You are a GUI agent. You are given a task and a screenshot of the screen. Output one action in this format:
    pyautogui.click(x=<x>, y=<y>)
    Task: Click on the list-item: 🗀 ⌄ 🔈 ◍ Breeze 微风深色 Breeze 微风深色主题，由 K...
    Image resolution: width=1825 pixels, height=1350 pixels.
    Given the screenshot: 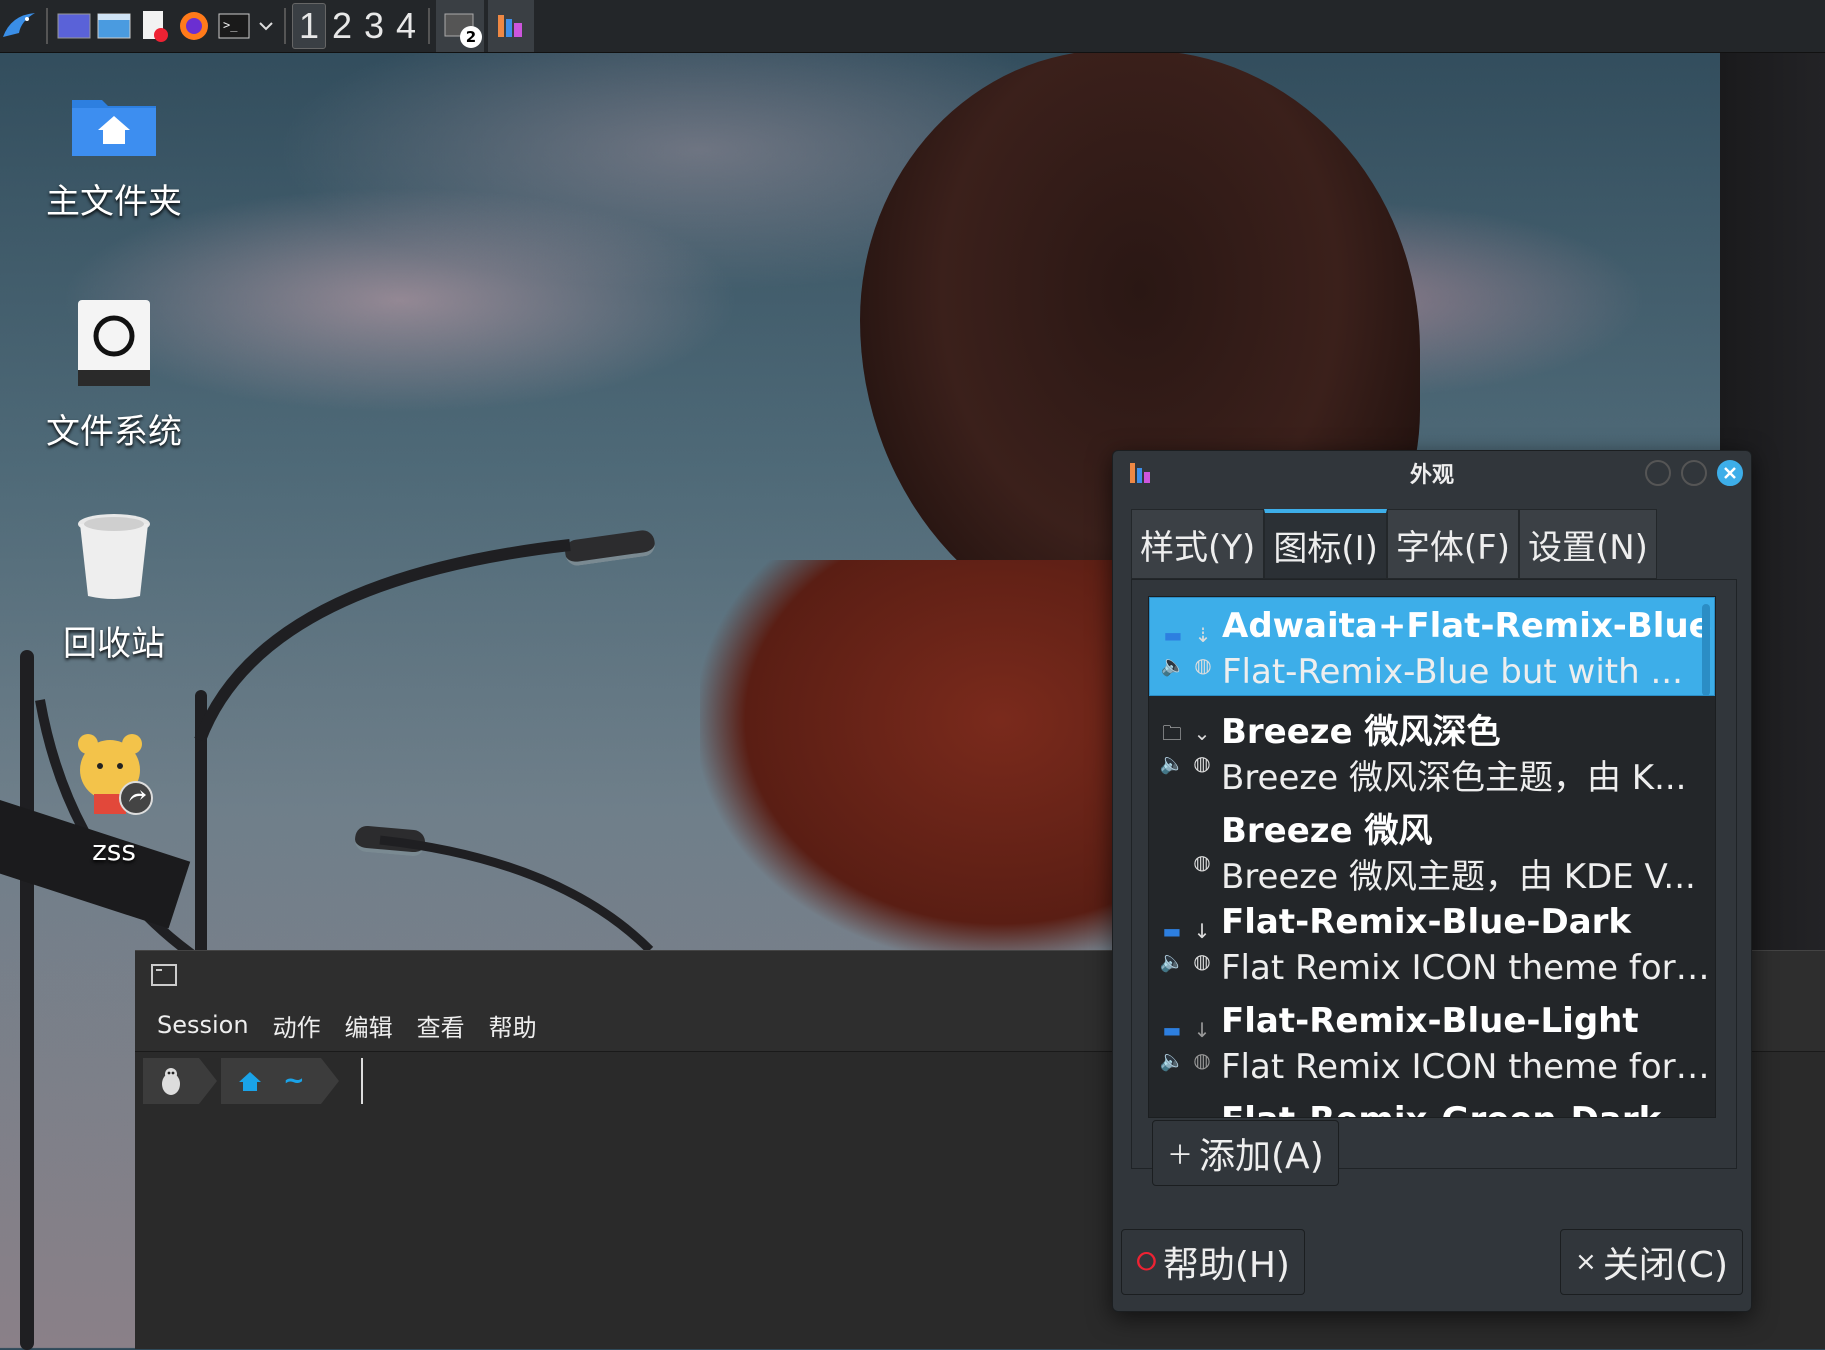 What is the action you would take?
    pyautogui.click(x=1432, y=747)
    